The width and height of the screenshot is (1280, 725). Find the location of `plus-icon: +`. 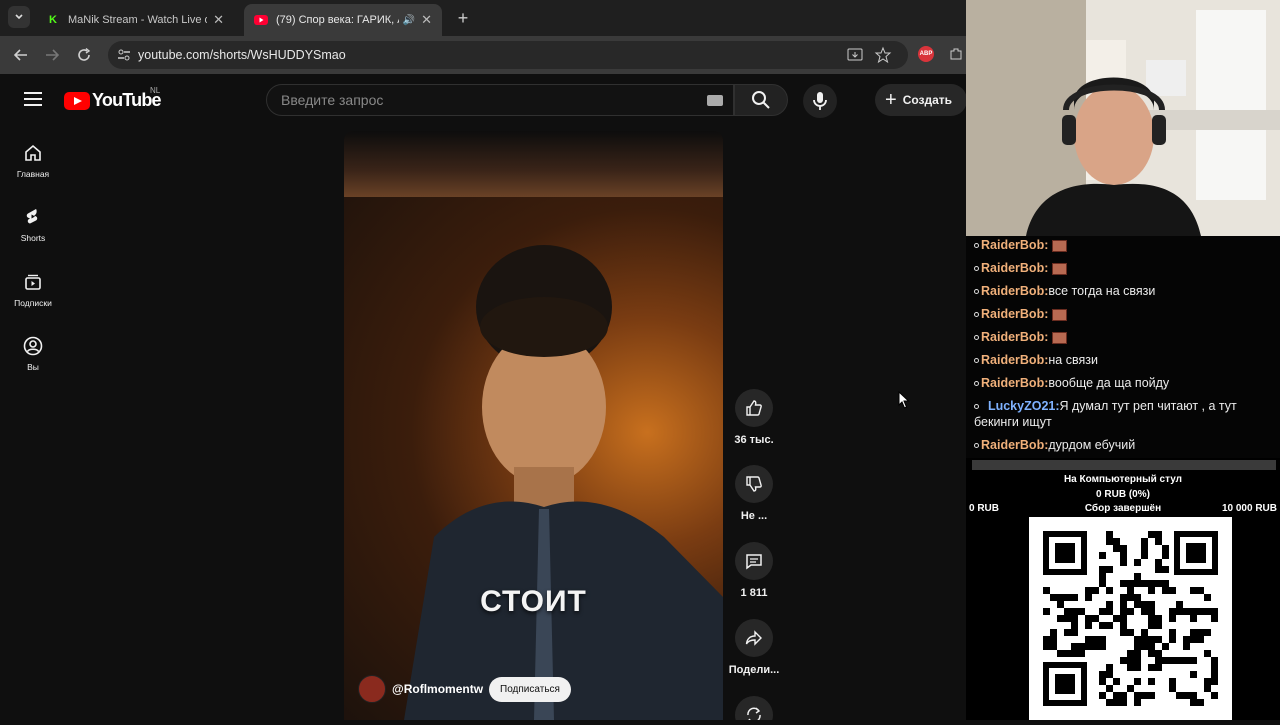

plus-icon: + is located at coordinates (891, 100).